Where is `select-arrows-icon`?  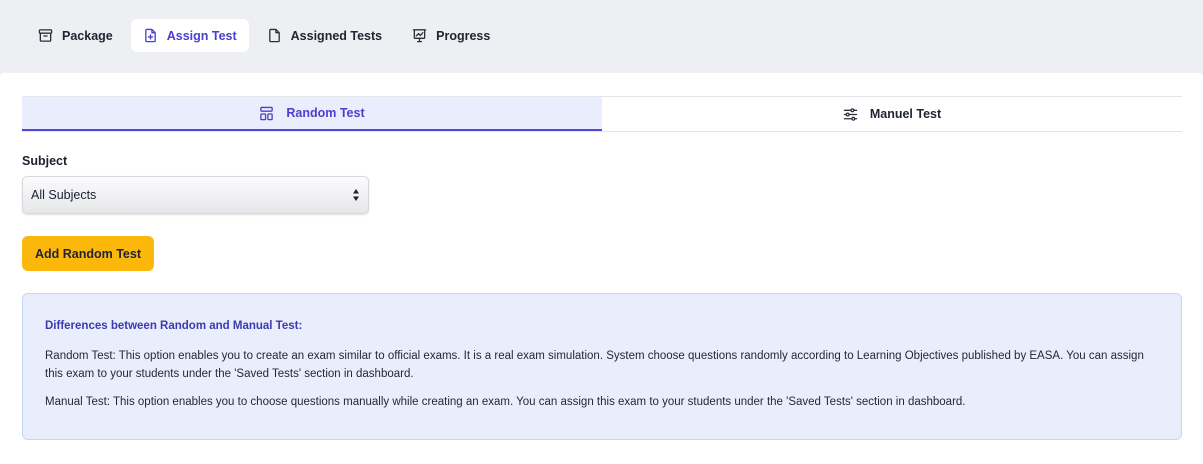 select-arrows-icon is located at coordinates (356, 195).